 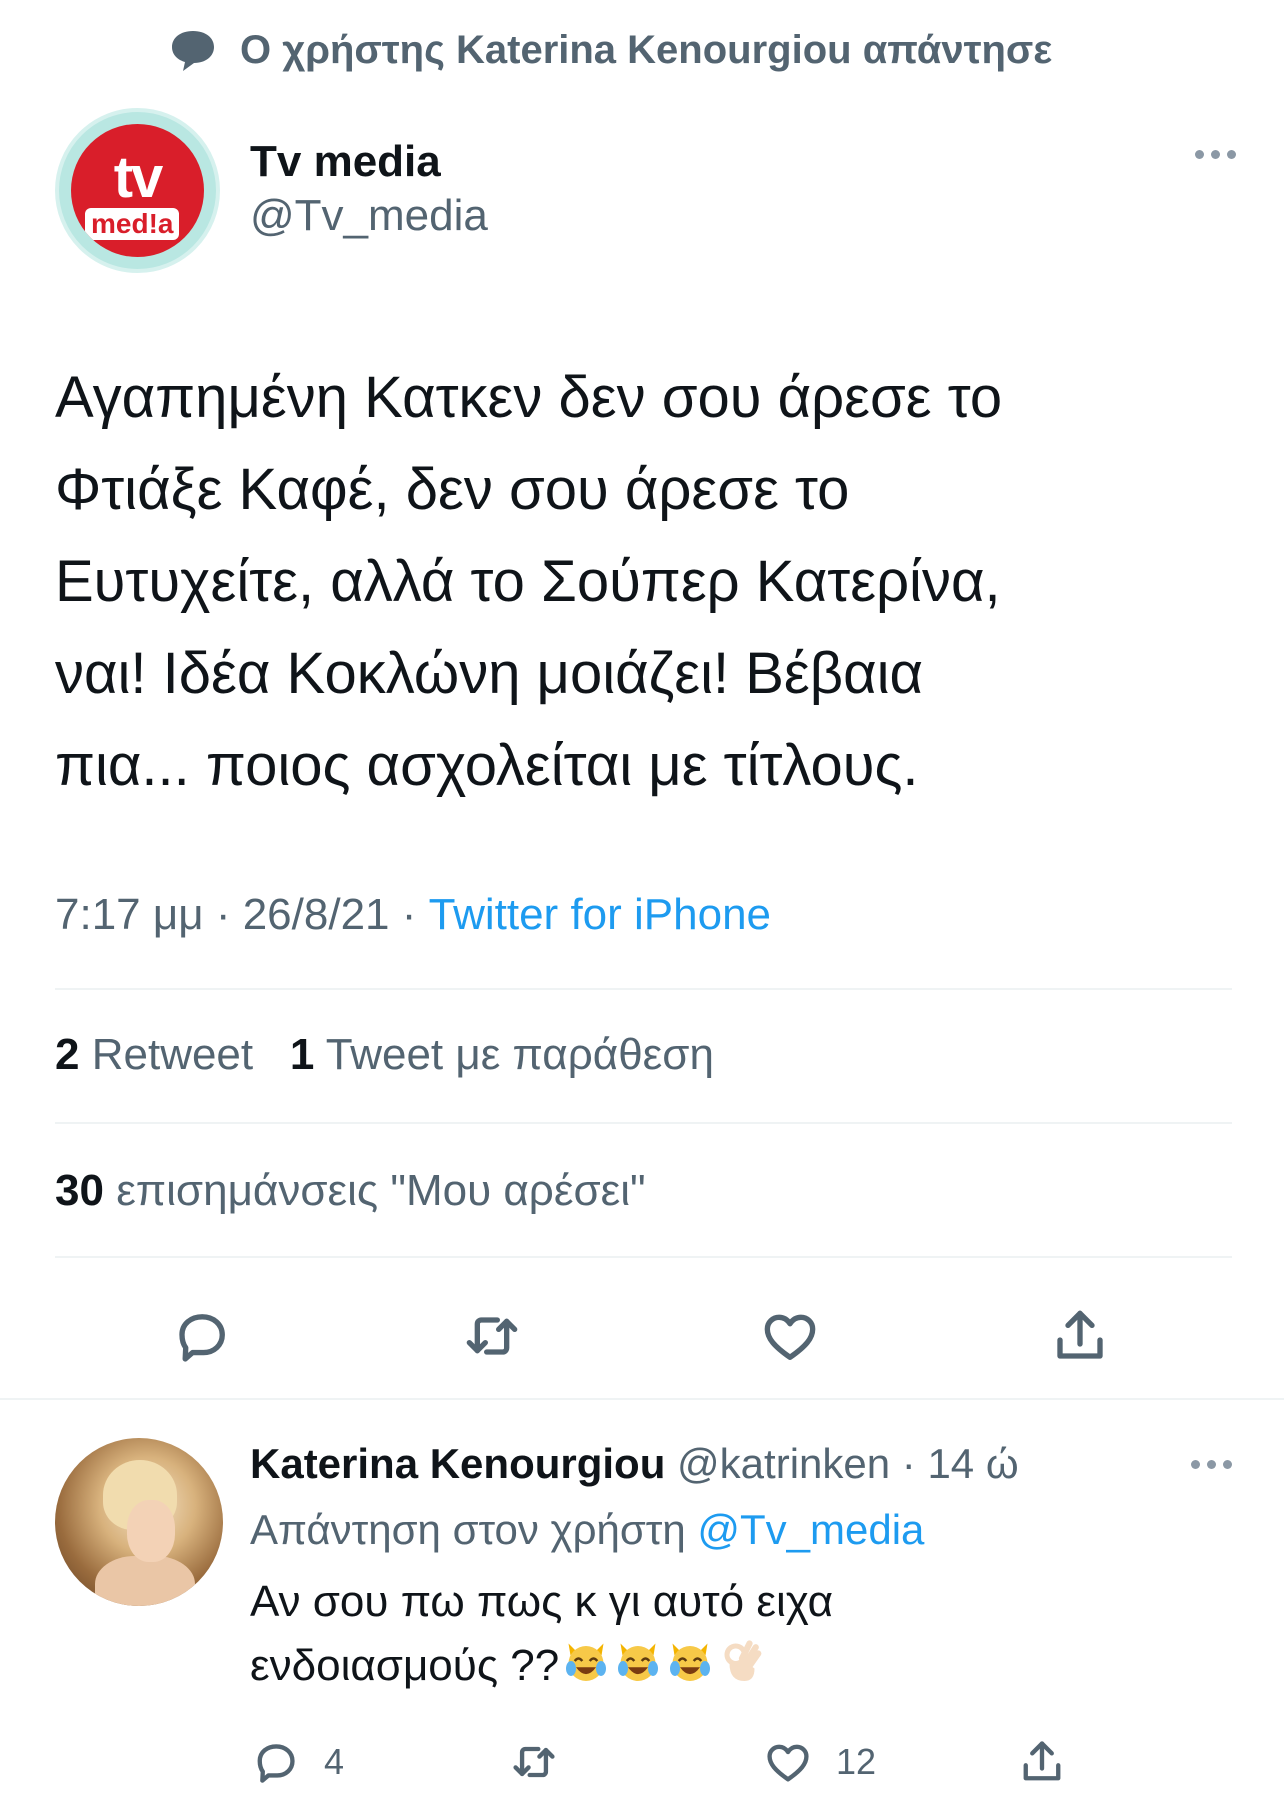 What do you see at coordinates (193, 51) in the screenshot?
I see `speech-bubble-icon` at bounding box center [193, 51].